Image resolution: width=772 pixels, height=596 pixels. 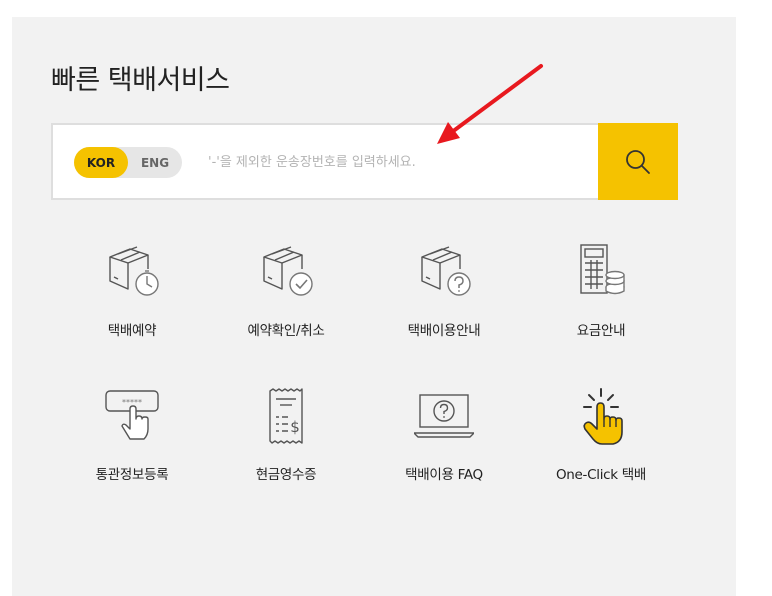 What do you see at coordinates (444, 331) in the screenshot?
I see `menu-label: 택배이용안내` at bounding box center [444, 331].